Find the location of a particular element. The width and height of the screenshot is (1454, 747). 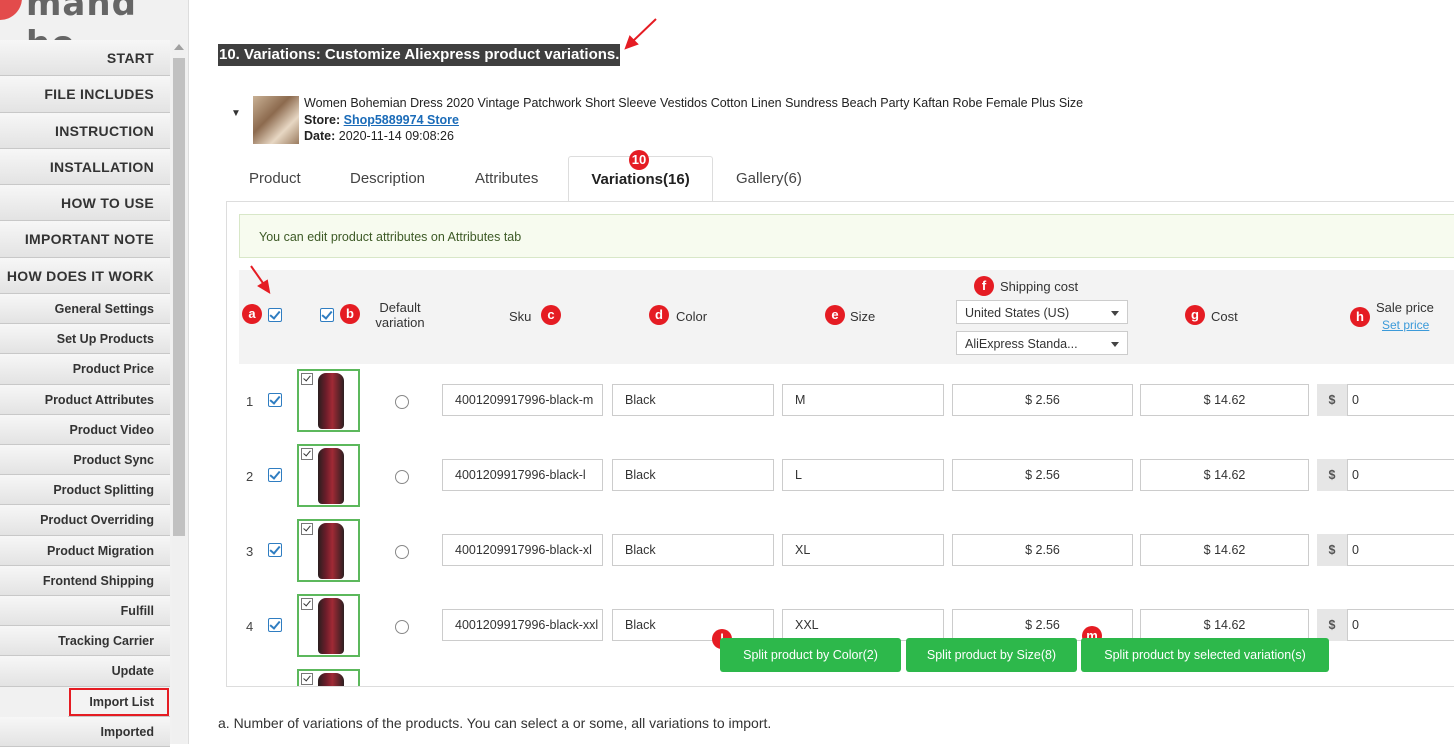

sidebar-item-update: Update is located at coordinates (85, 671).